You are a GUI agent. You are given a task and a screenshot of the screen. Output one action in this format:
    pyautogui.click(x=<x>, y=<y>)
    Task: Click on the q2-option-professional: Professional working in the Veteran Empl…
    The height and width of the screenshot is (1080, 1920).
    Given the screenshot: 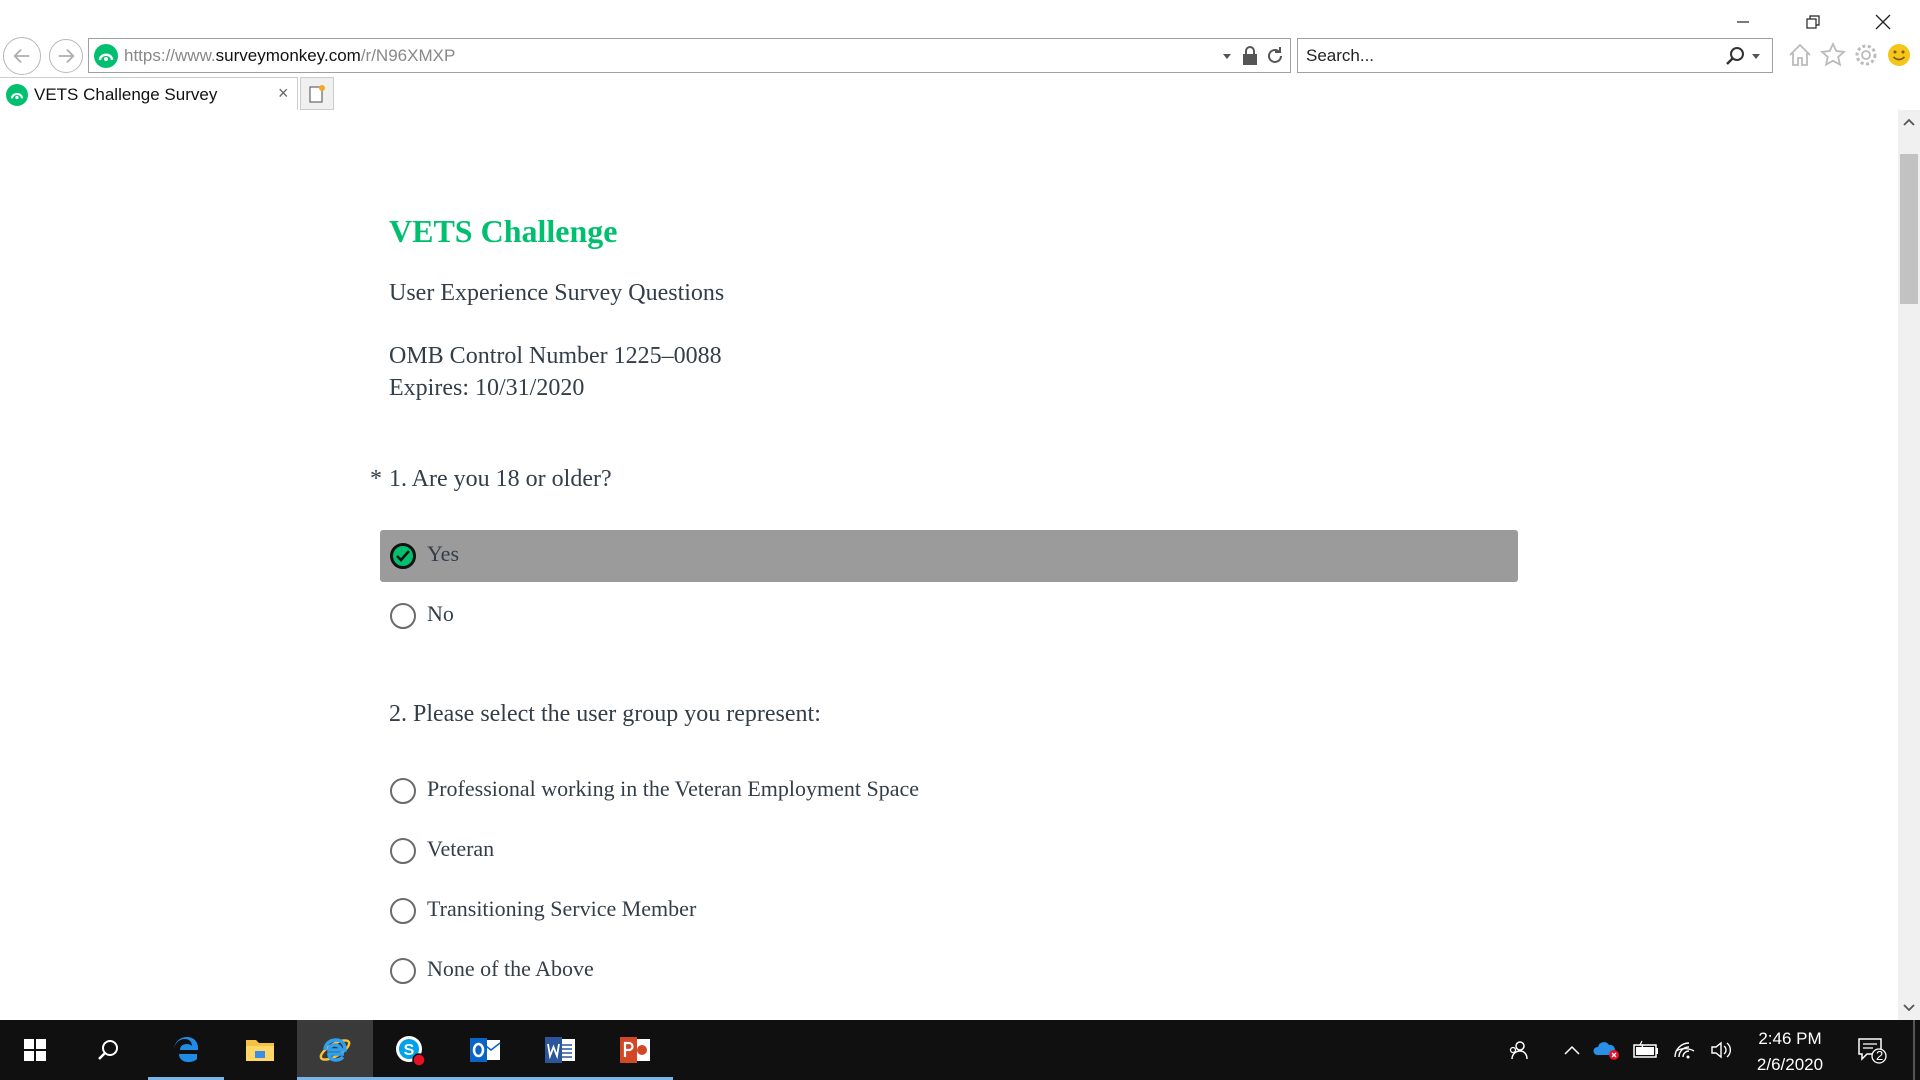 What is the action you would take?
    pyautogui.click(x=949, y=791)
    